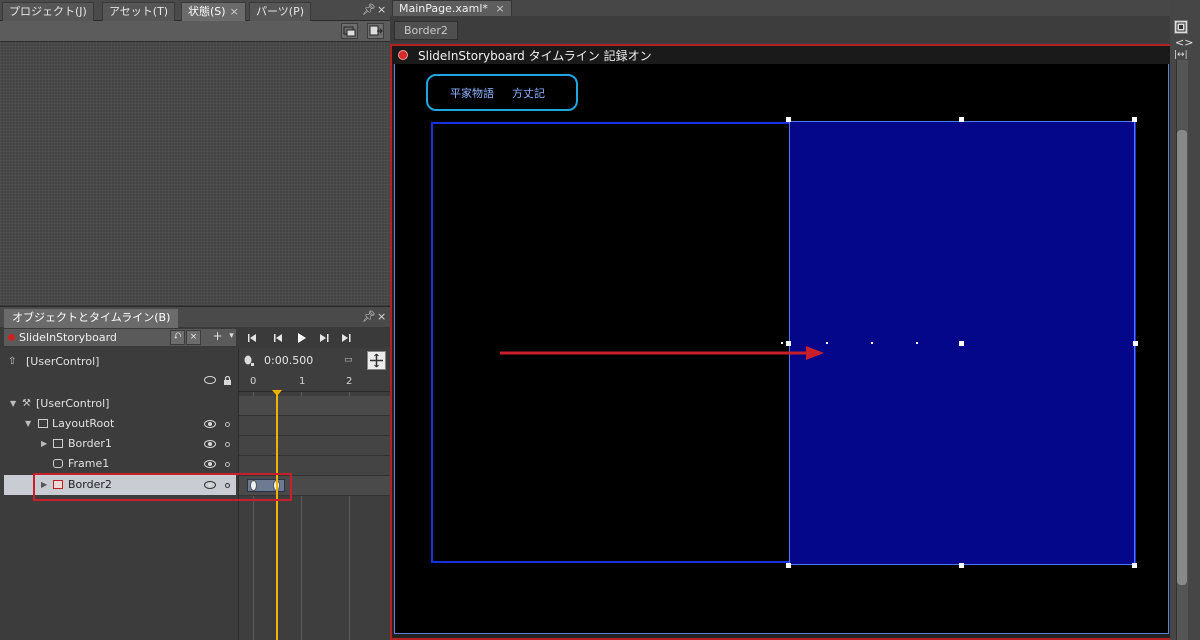 This screenshot has height=640, width=1200. I want to click on storyboard-dropdown-icon: ▾, so click(231, 337).